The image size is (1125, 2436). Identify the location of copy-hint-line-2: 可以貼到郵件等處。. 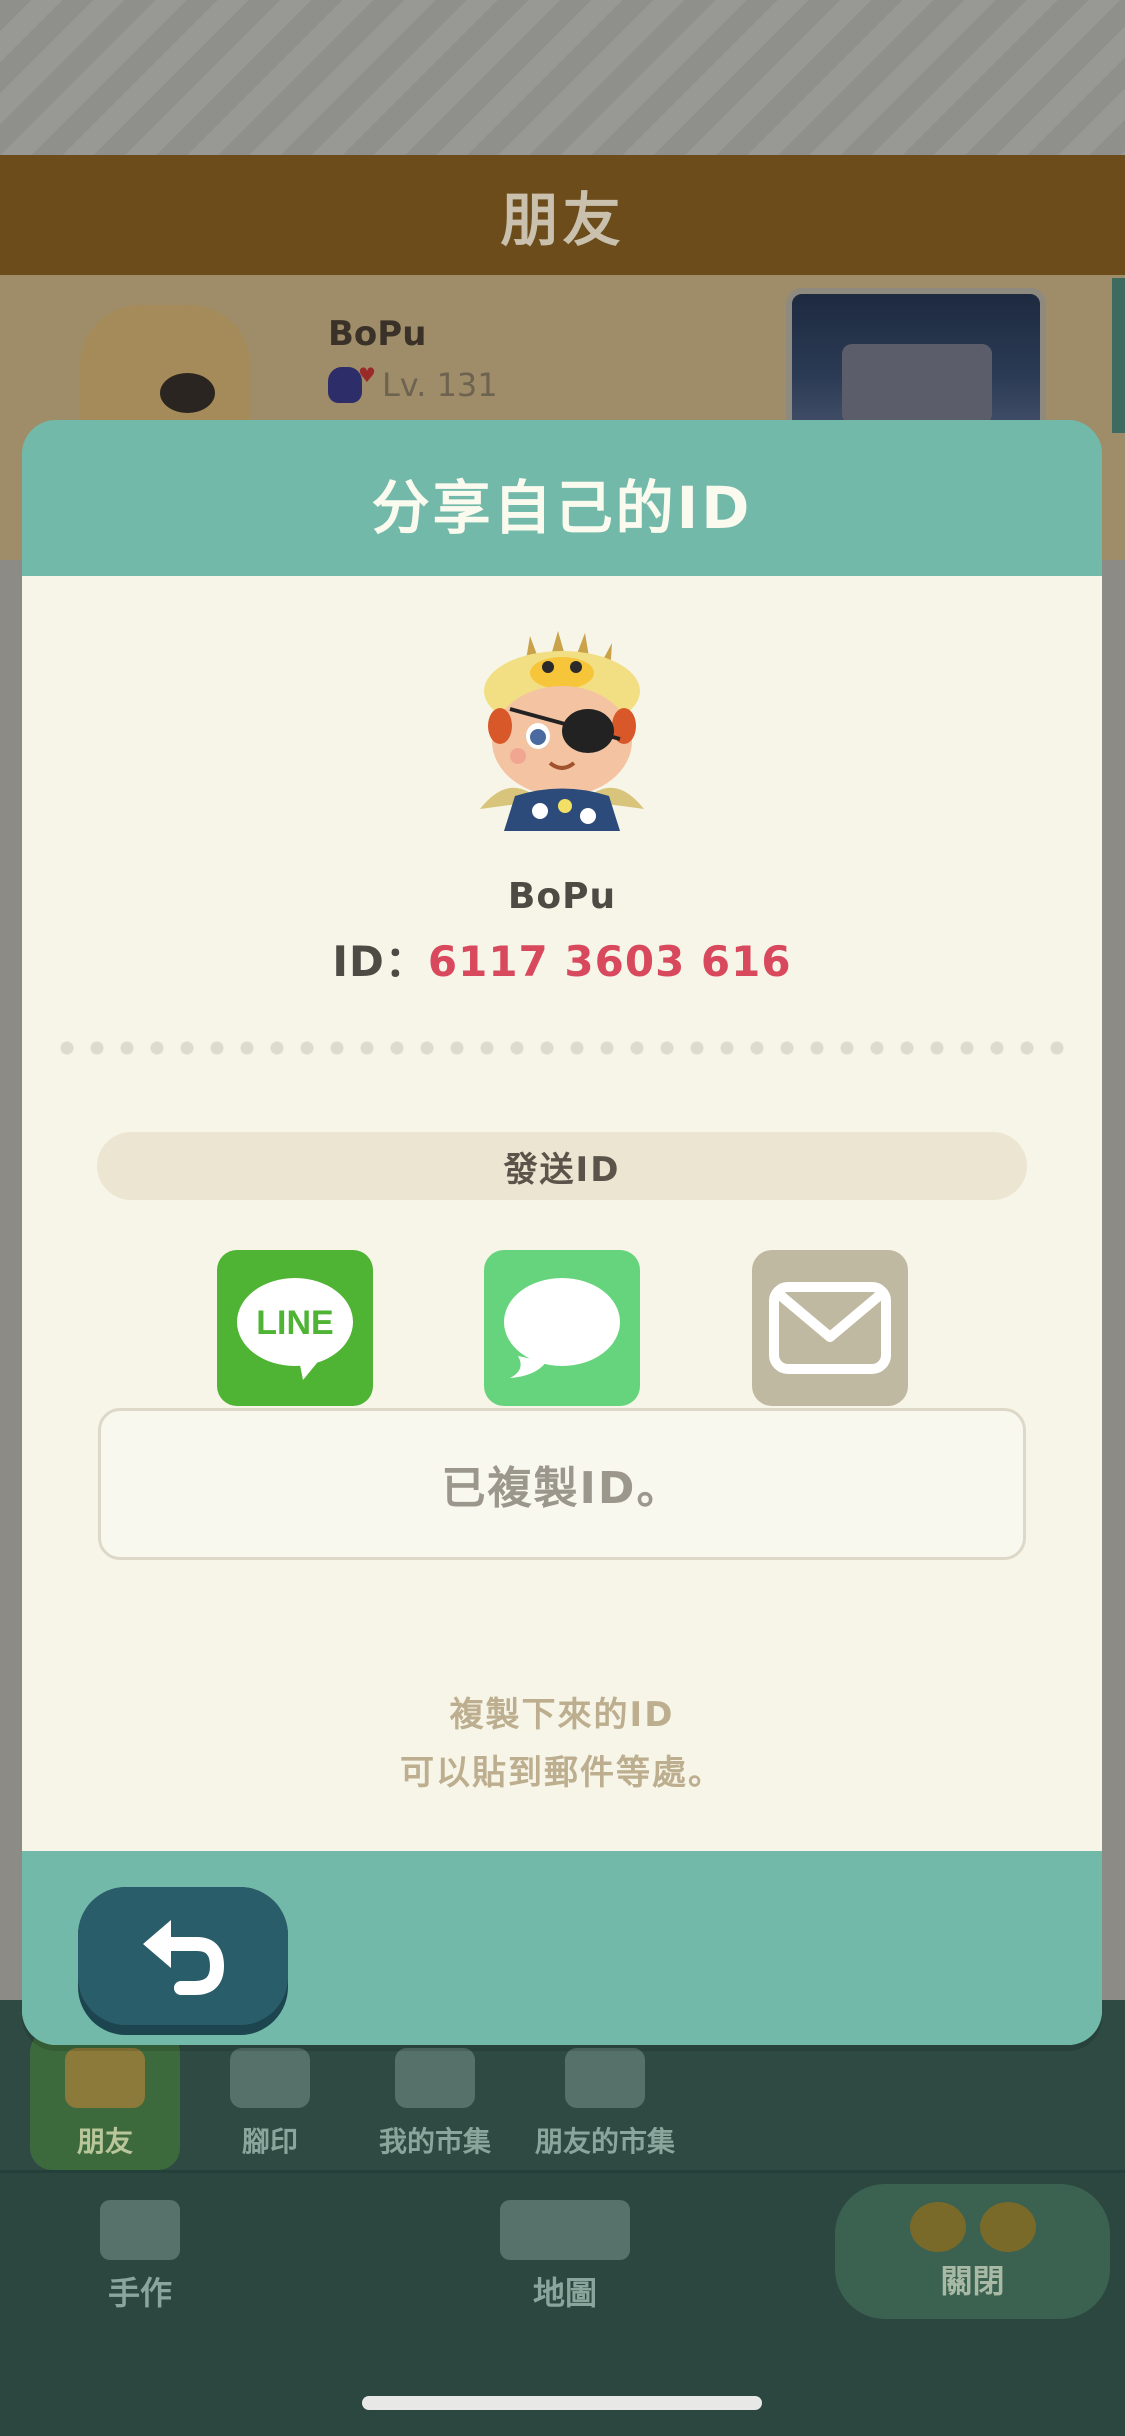
(562, 1773).